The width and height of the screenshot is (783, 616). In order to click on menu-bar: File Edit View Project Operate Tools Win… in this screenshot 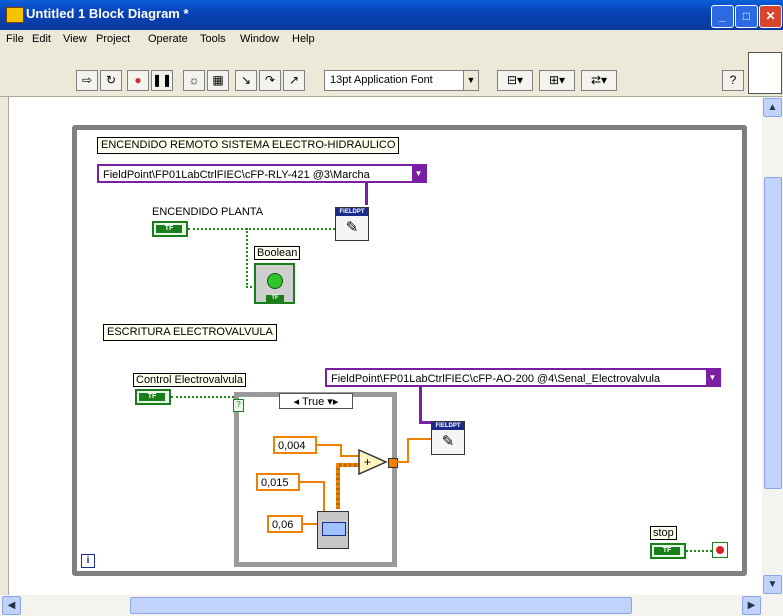, I will do `click(391, 40)`.